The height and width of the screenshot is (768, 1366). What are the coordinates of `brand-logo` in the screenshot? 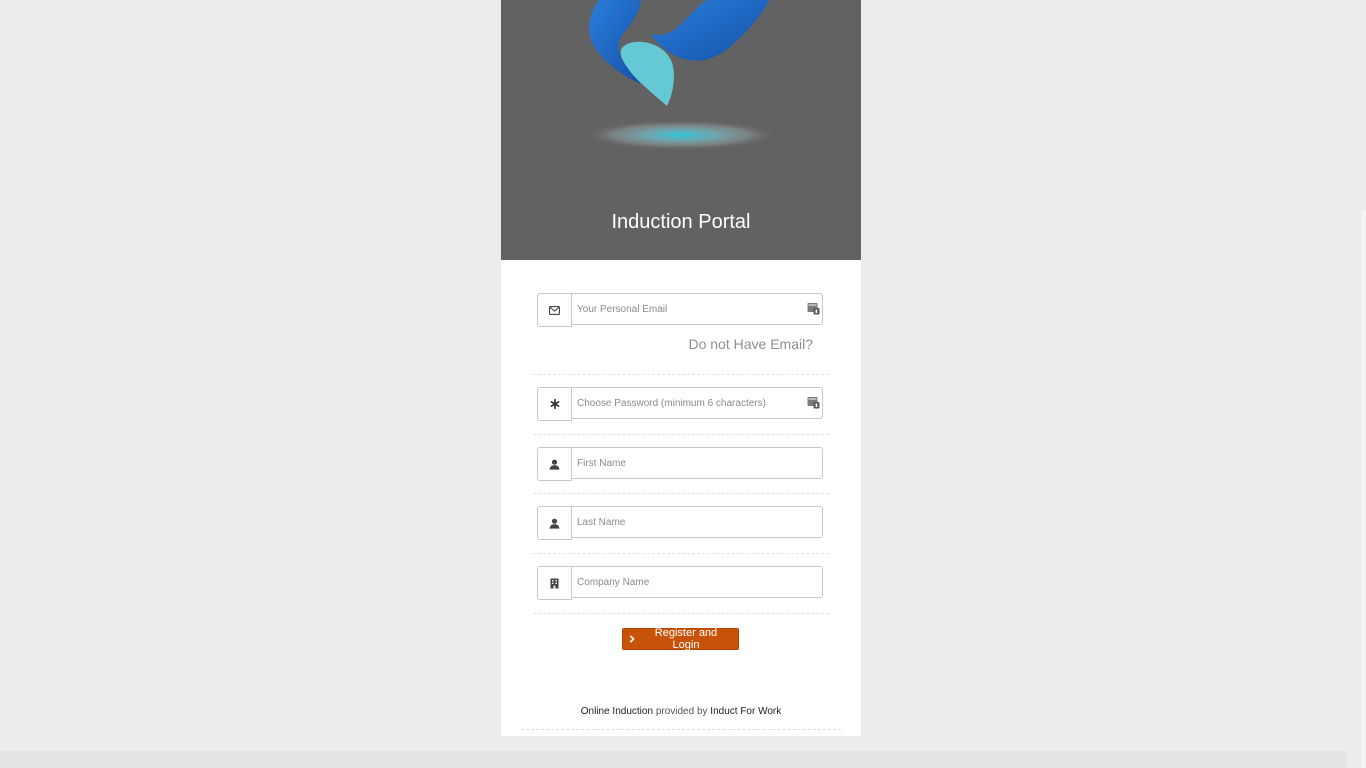 It's located at (681, 75).